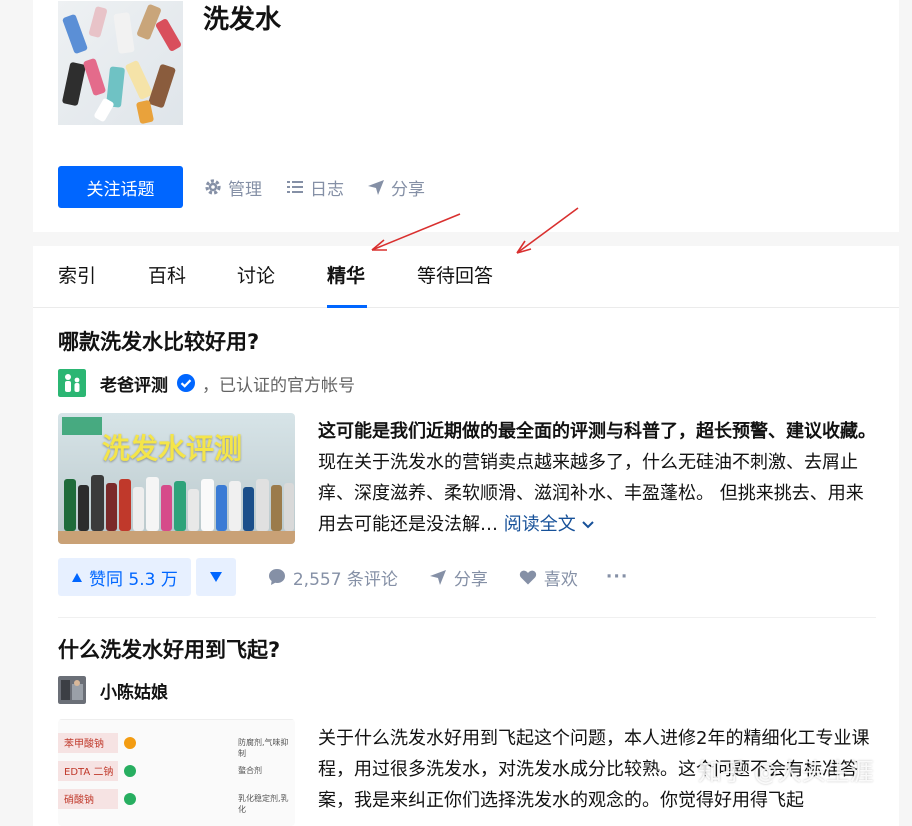  I want to click on like-button: 喜欢, so click(548, 577).